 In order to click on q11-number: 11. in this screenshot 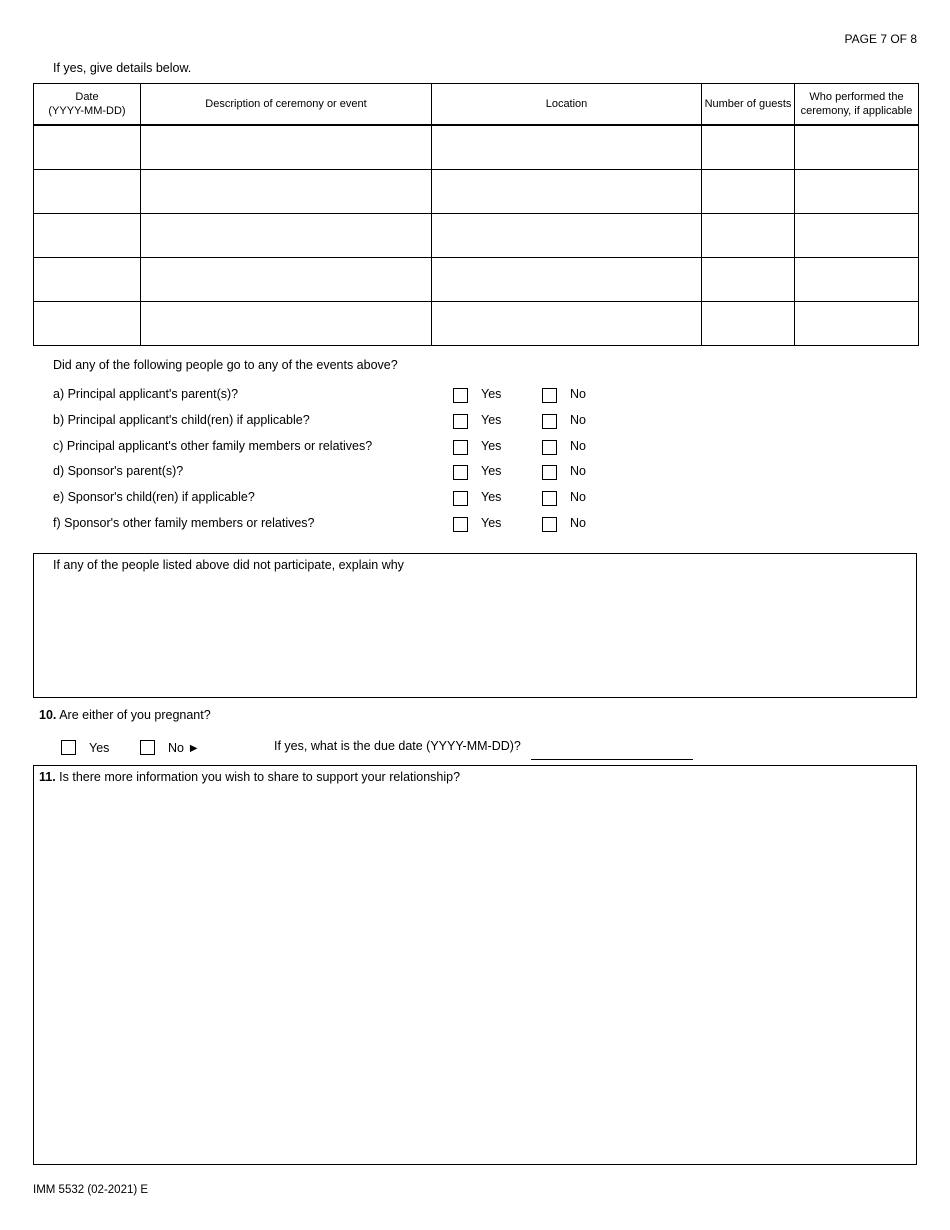, I will do `click(47, 777)`.